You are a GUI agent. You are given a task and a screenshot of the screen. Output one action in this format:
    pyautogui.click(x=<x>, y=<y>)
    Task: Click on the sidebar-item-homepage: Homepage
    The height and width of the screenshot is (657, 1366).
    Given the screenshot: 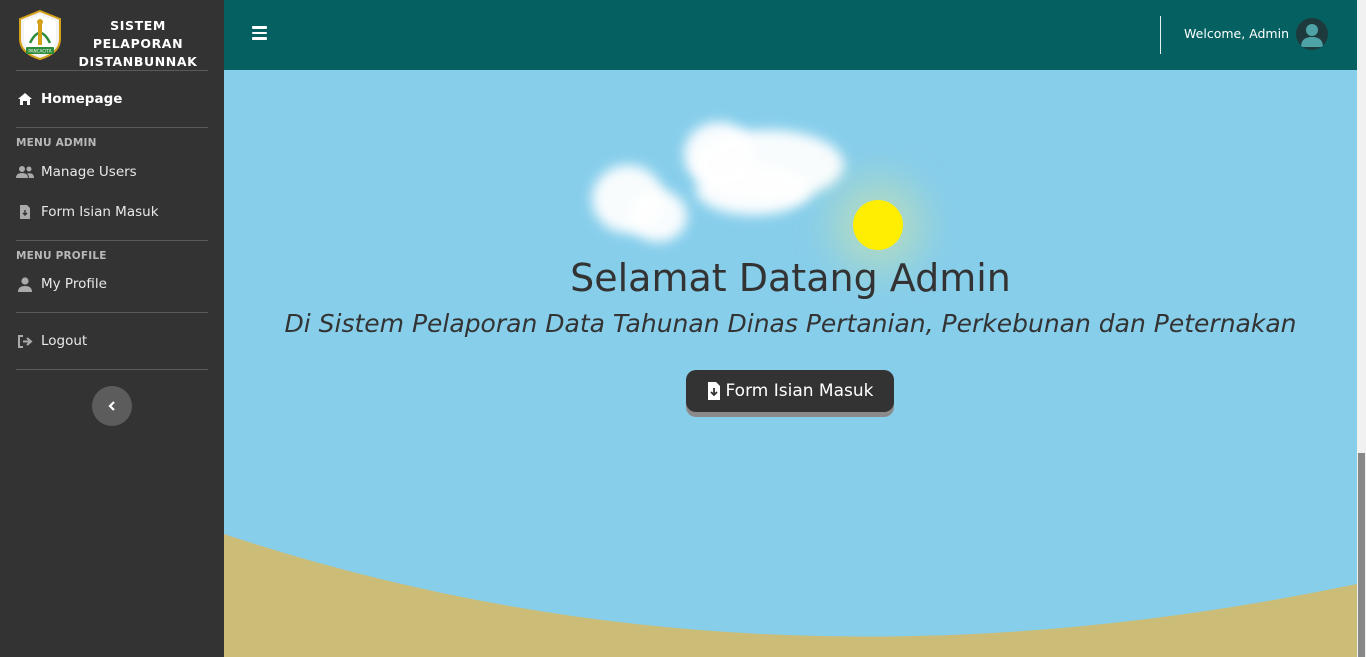 What is the action you would take?
    pyautogui.click(x=112, y=99)
    